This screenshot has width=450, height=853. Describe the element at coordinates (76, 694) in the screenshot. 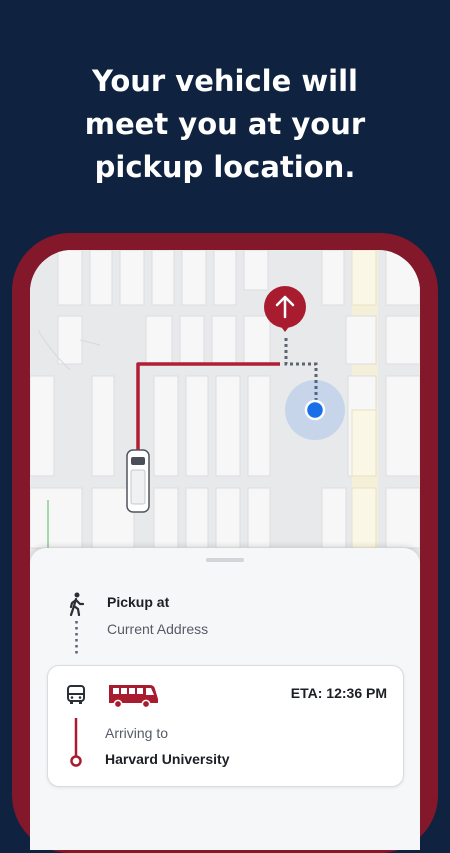

I see `bus-icon` at that location.